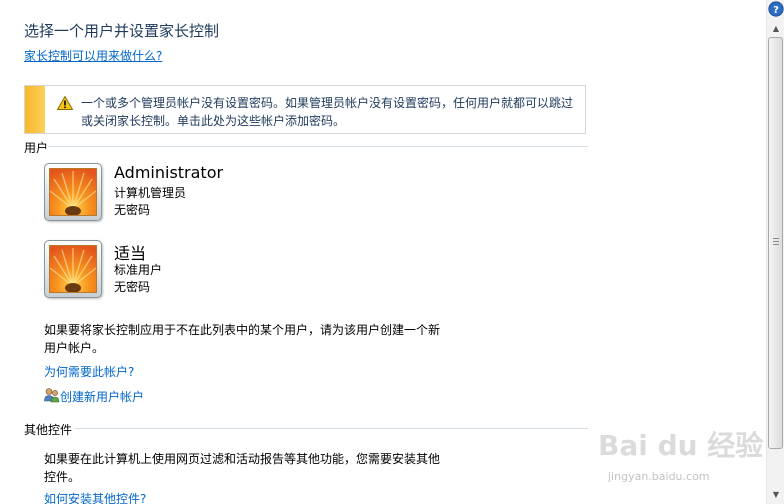  What do you see at coordinates (122, 31) in the screenshot?
I see `page-title: 选择一个用户并设置家长控制` at bounding box center [122, 31].